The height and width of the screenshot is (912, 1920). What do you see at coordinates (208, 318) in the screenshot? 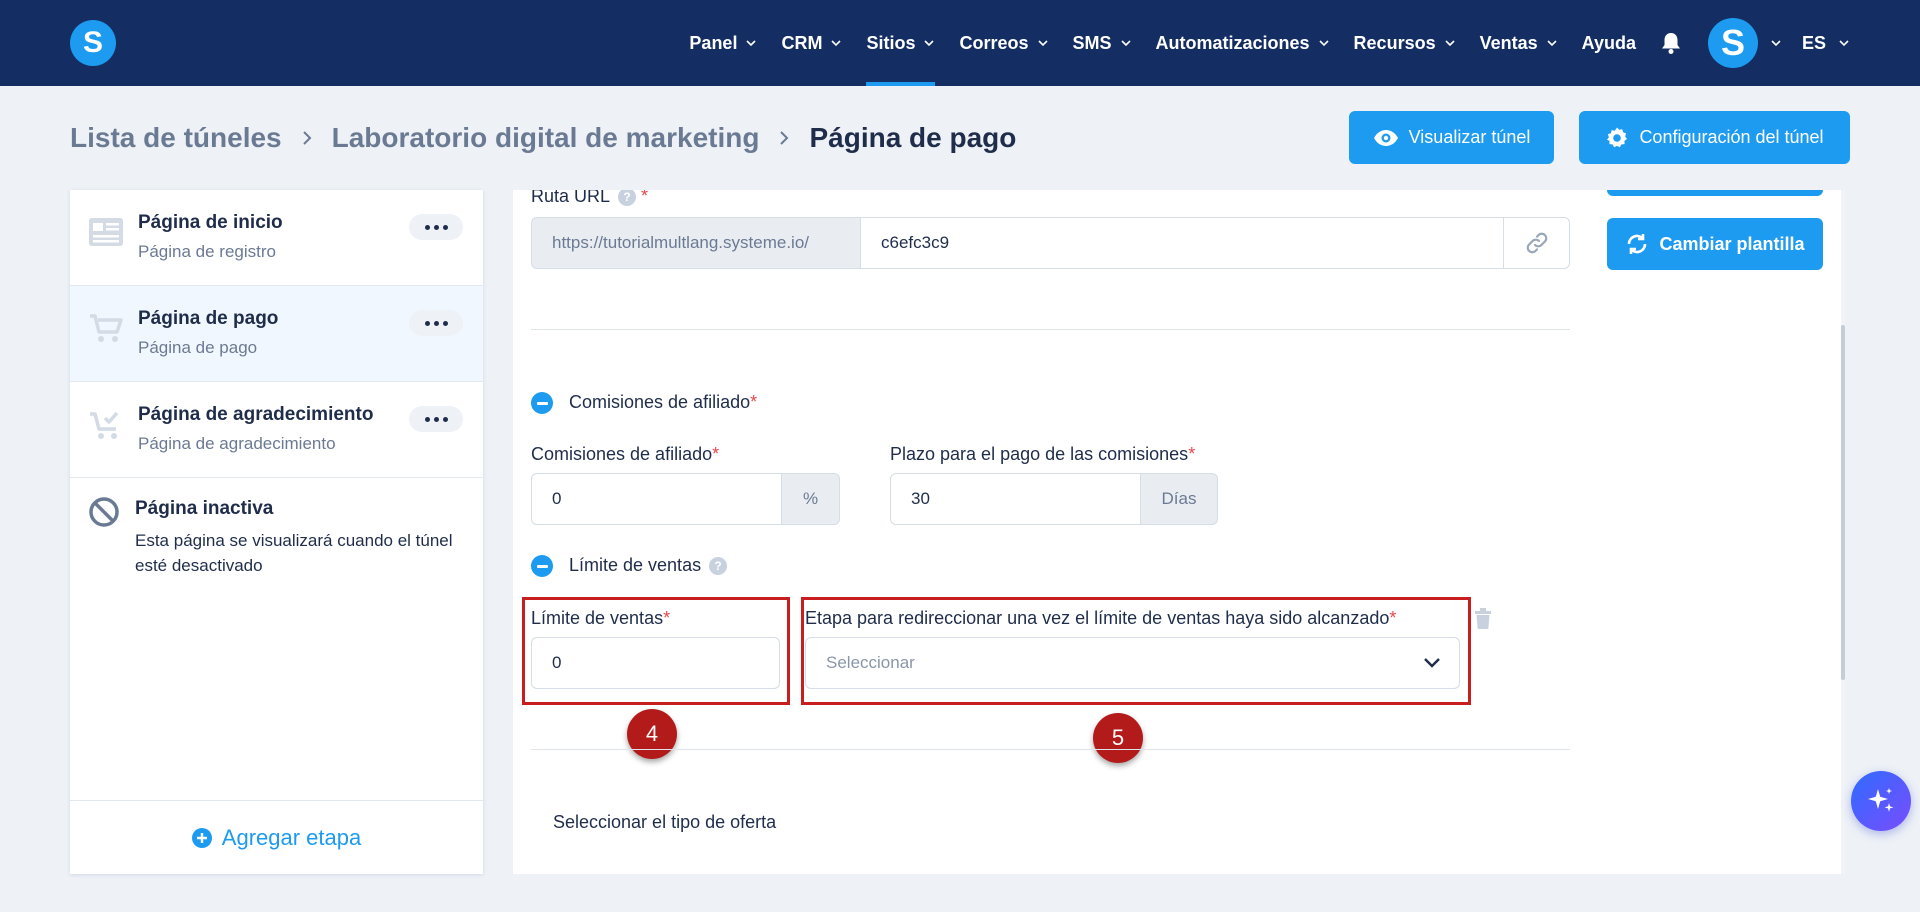
I see `step-title: Página de pago` at bounding box center [208, 318].